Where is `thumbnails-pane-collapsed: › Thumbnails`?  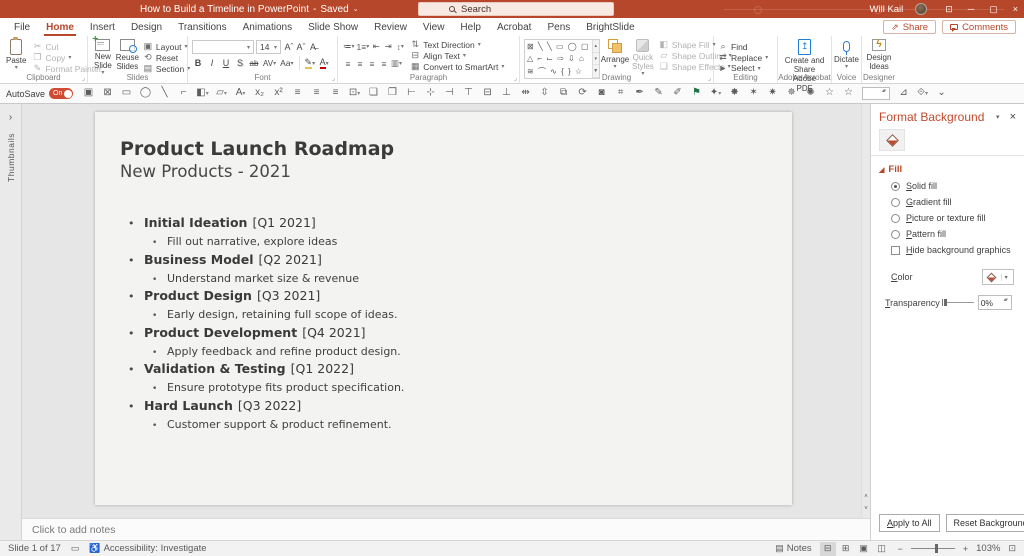 thumbnails-pane-collapsed: › Thumbnails is located at coordinates (11, 322).